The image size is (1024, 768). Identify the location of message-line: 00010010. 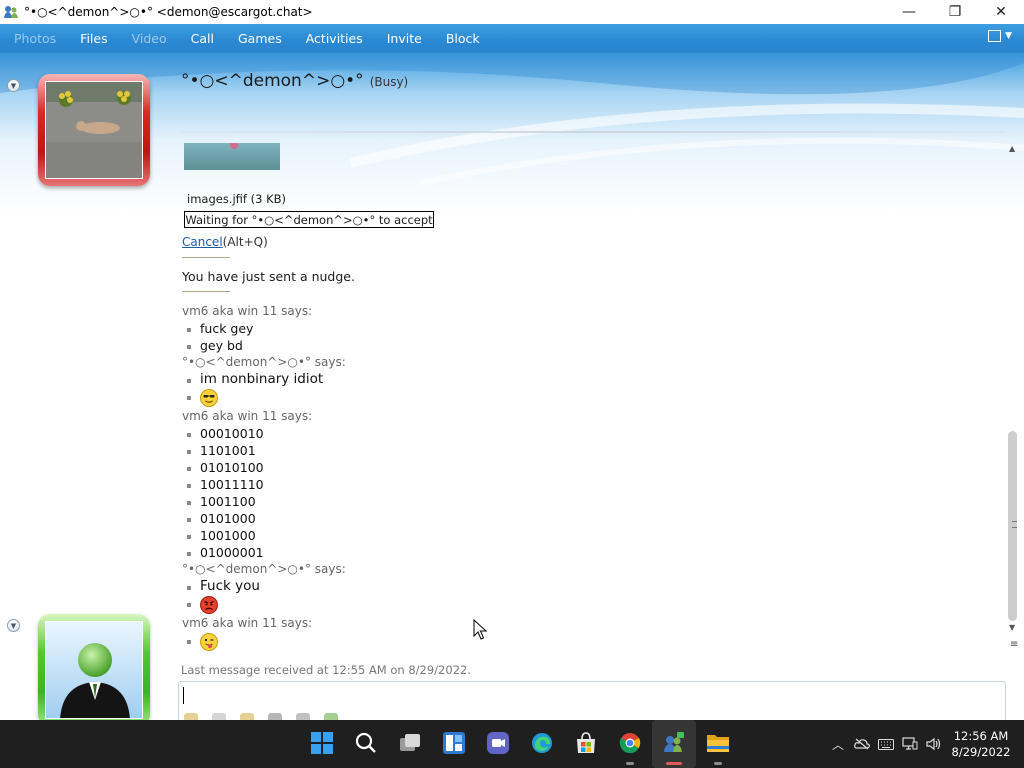
(582, 433).